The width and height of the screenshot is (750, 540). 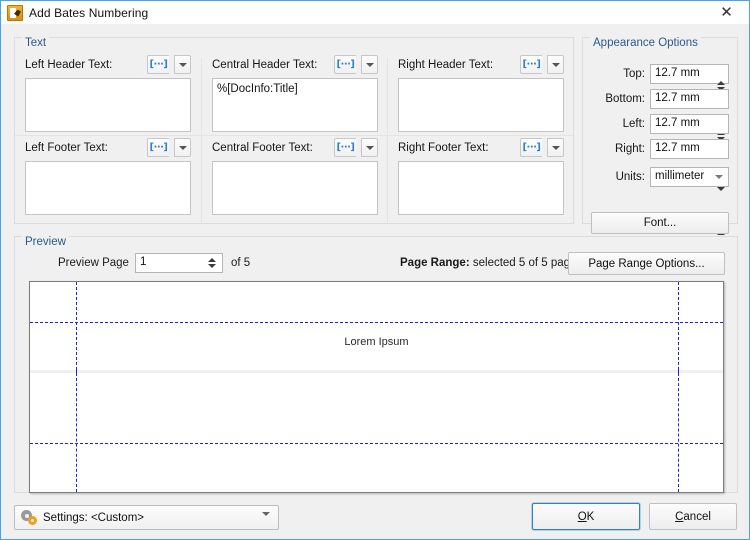 I want to click on text-input: %[DocInfo:Title], so click(x=295, y=105).